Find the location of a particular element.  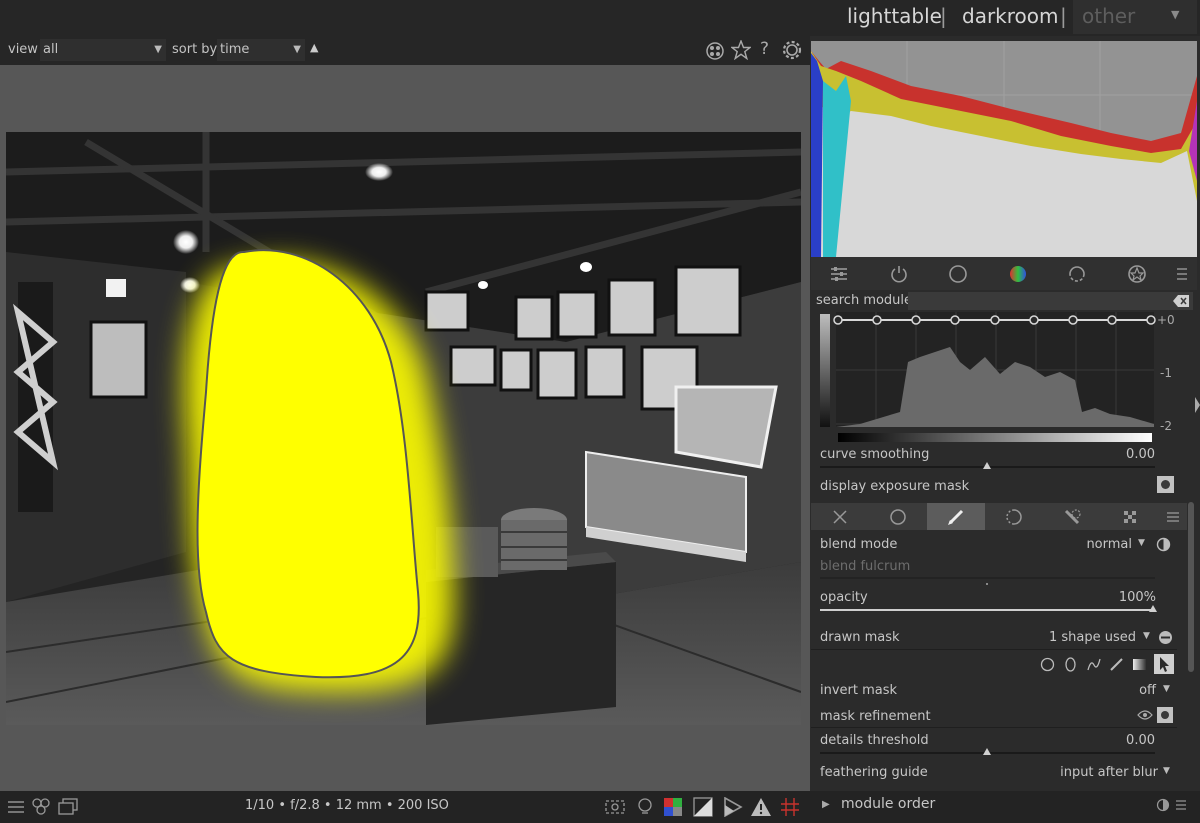

power-icon is located at coordinates (899, 274).